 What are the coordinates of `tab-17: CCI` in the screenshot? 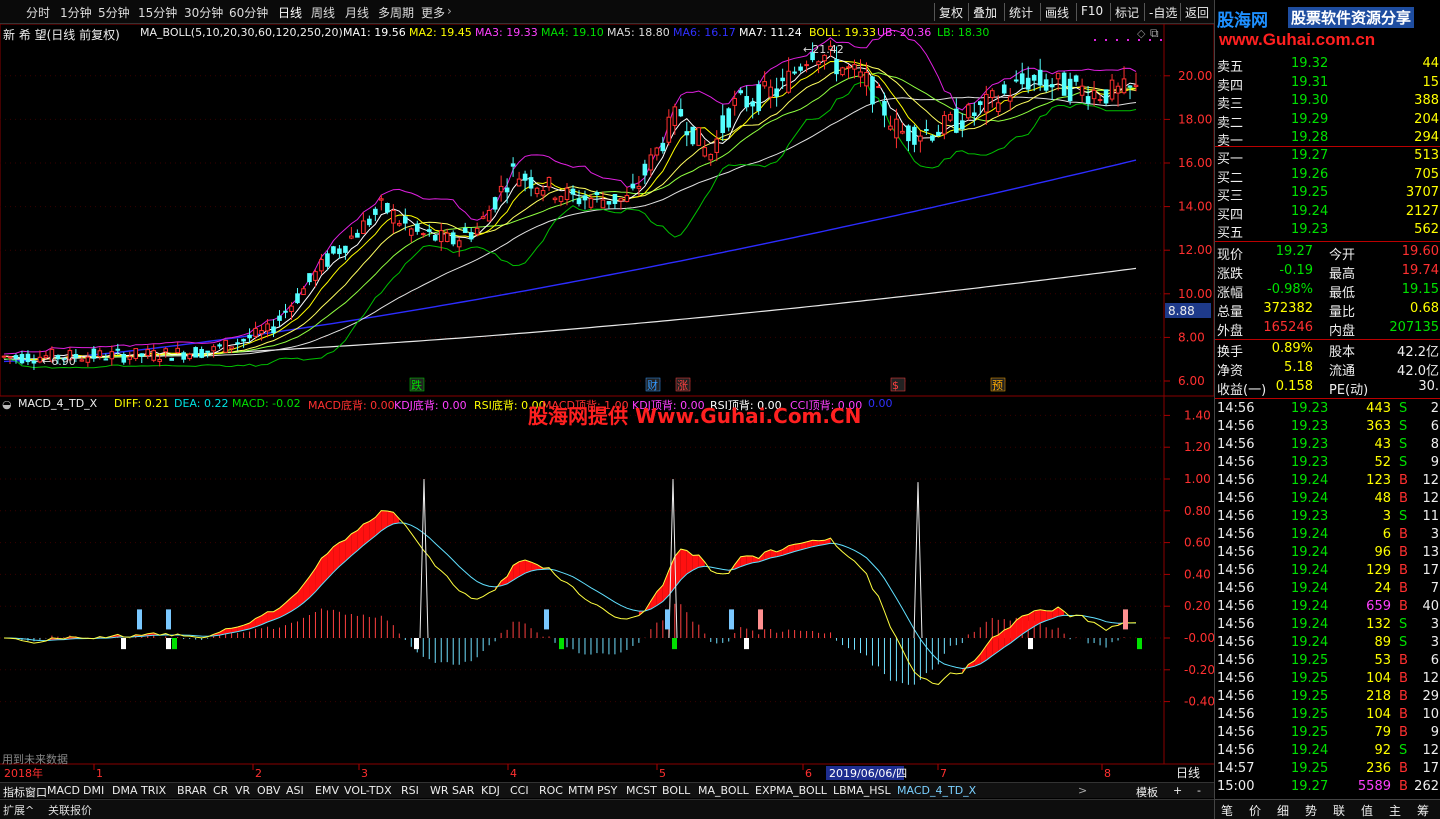 It's located at (519, 790).